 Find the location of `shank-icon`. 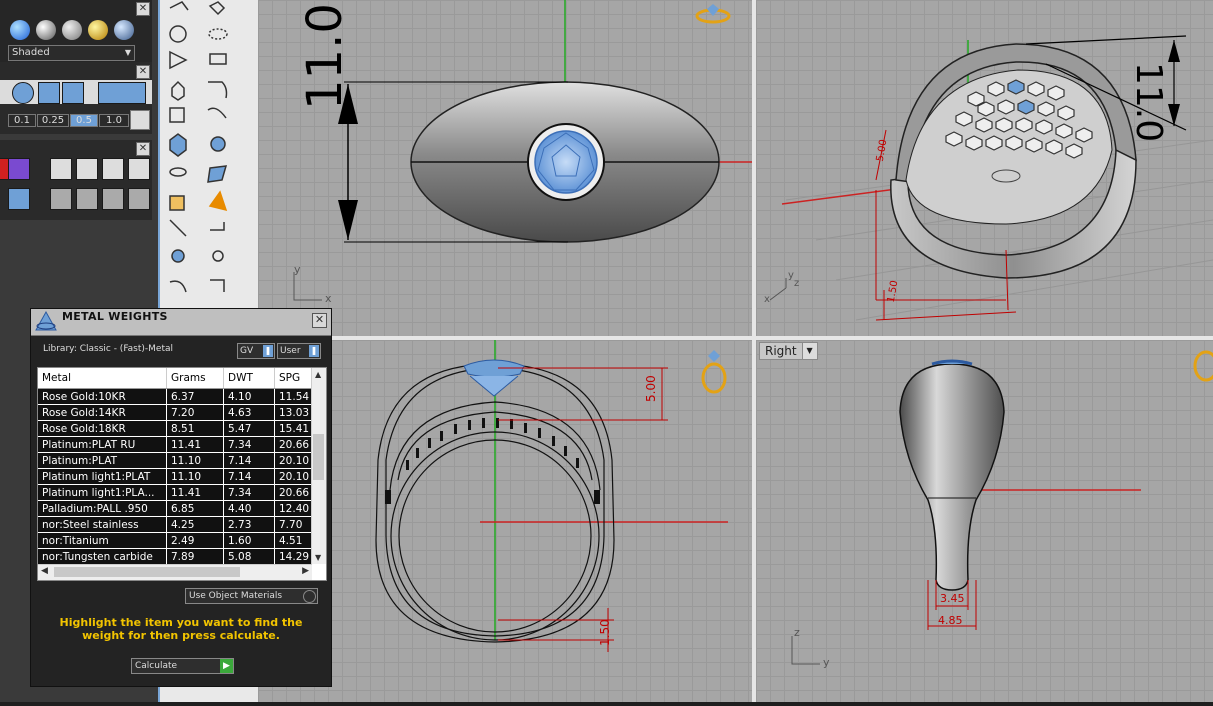

shank-icon is located at coordinates (139, 199).